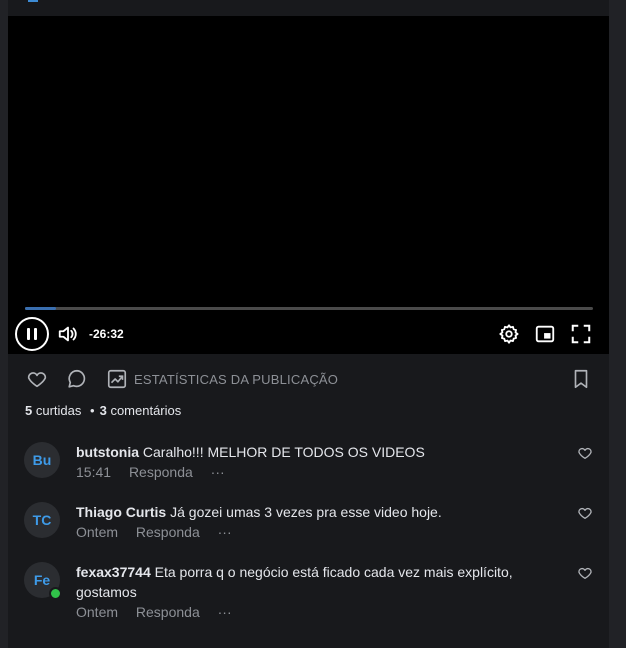 The width and height of the screenshot is (626, 648). What do you see at coordinates (55, 593) in the screenshot?
I see `online-status-dot` at bounding box center [55, 593].